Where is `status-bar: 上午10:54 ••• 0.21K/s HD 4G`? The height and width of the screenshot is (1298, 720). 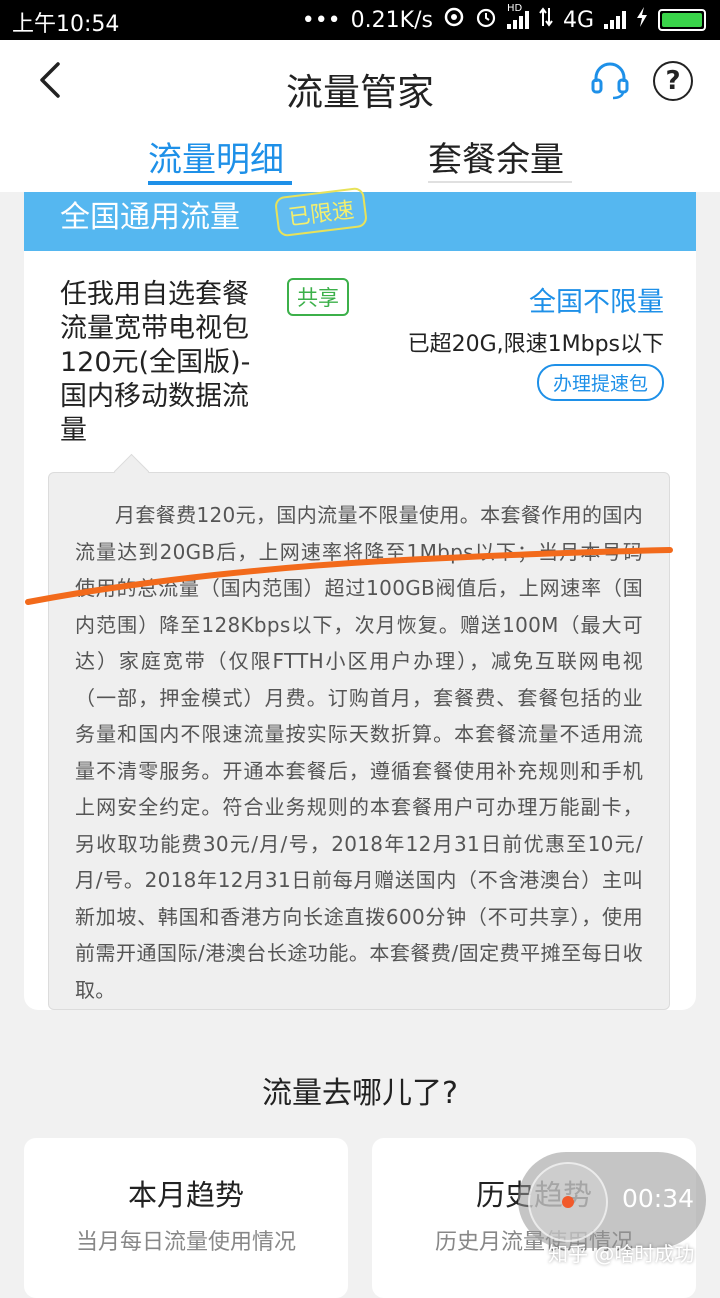 status-bar: 上午10:54 ••• 0.21K/s HD 4G is located at coordinates (360, 20).